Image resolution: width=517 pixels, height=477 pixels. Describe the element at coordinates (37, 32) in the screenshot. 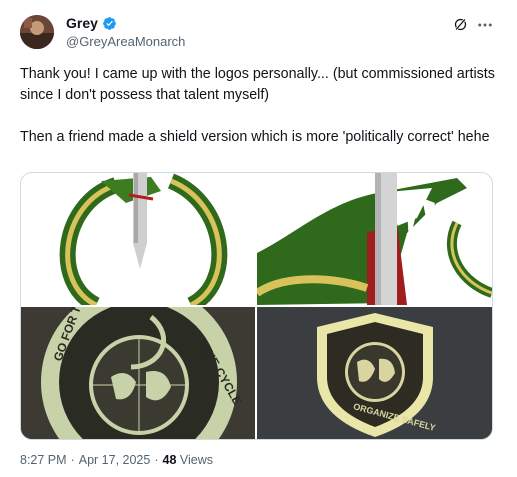

I see `avatar` at that location.